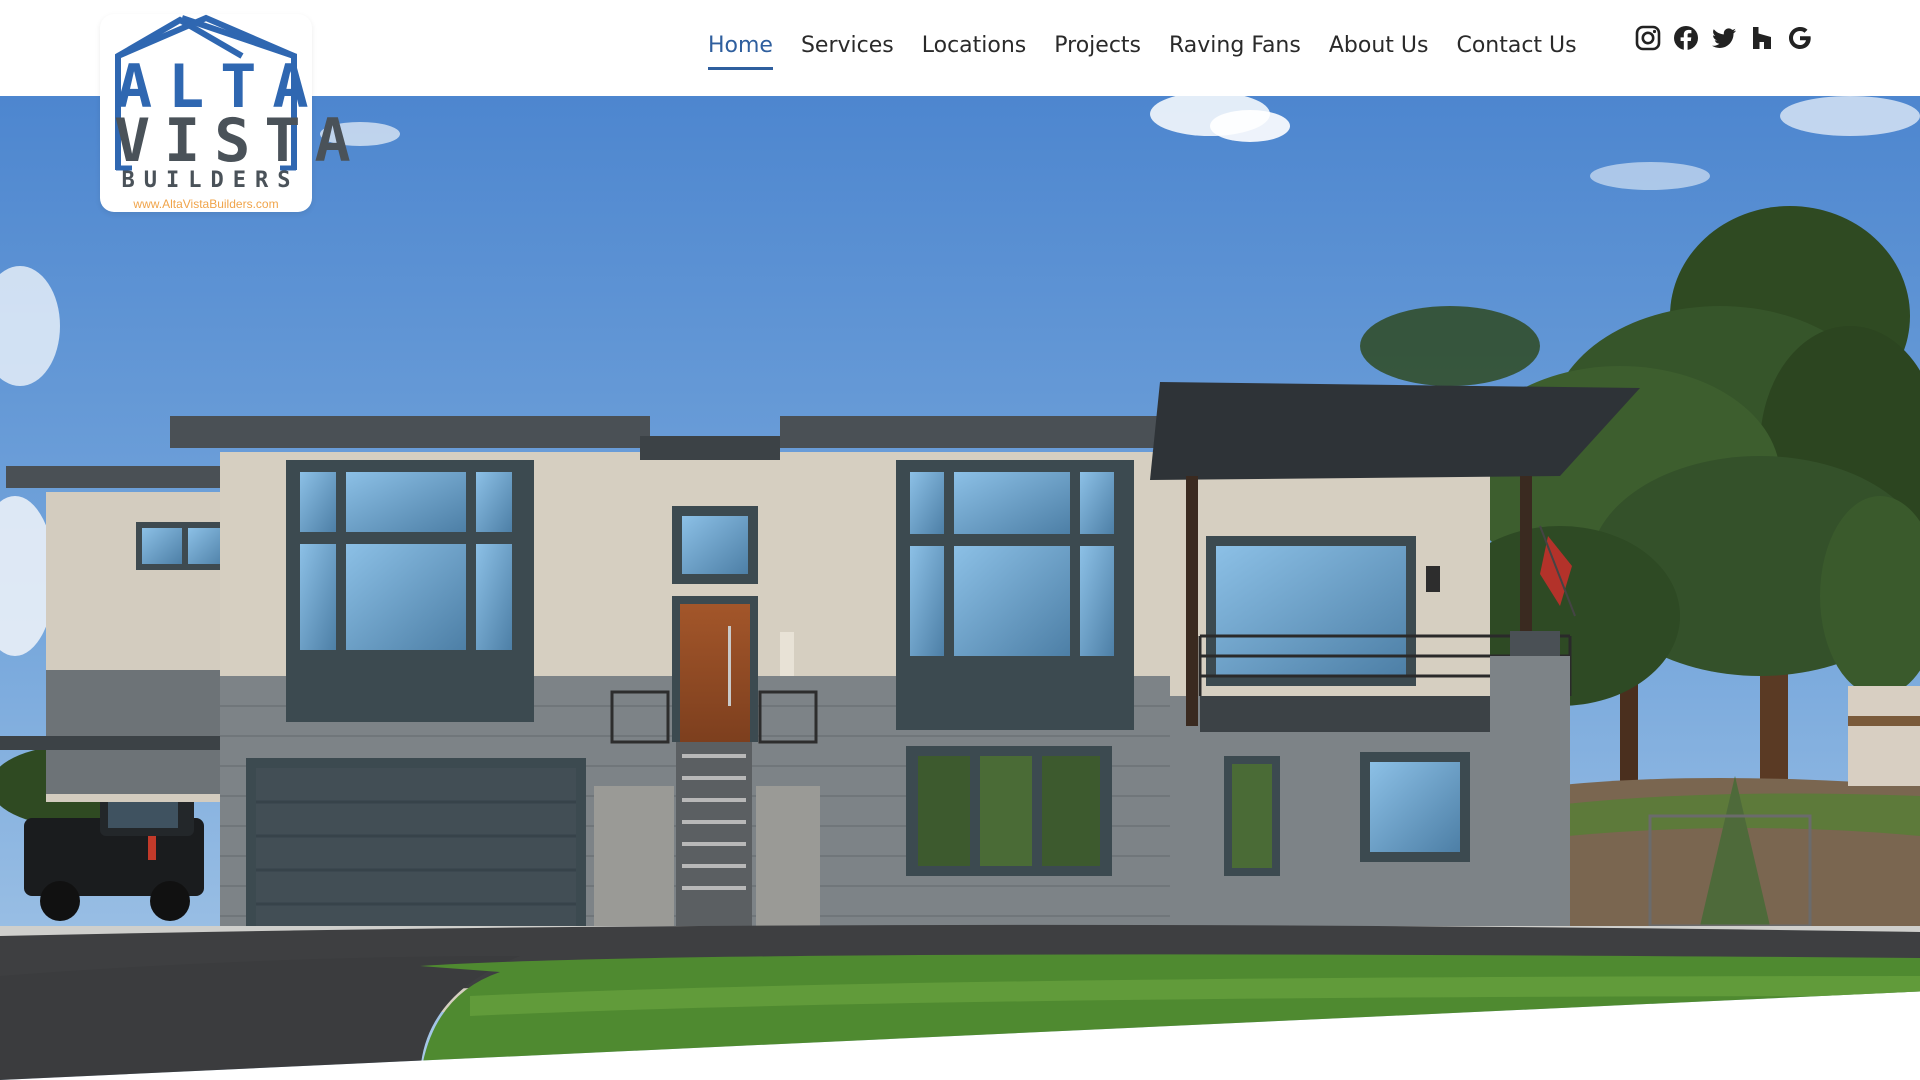 This screenshot has width=1920, height=1080. Describe the element at coordinates (1516, 46) in the screenshot. I see `nav-item-contact-us: Contact Us` at that location.